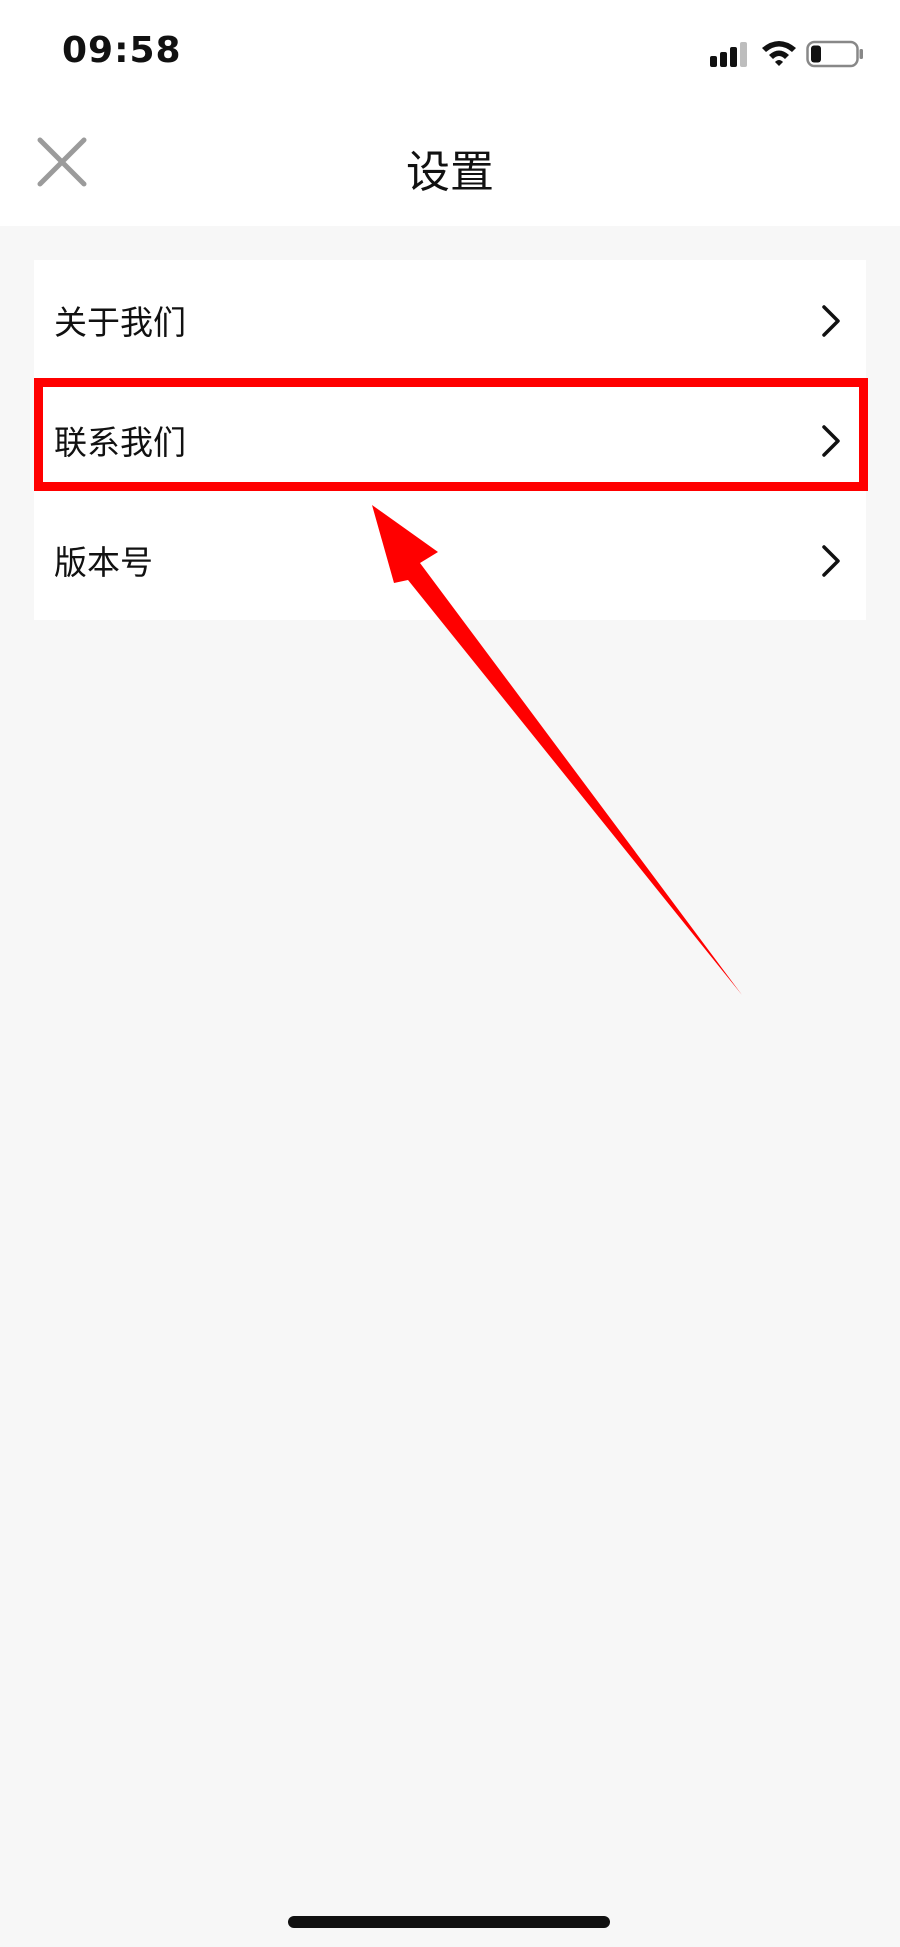 Image resolution: width=900 pixels, height=1947 pixels. Describe the element at coordinates (779, 53) in the screenshot. I see `wifi-icon` at that location.